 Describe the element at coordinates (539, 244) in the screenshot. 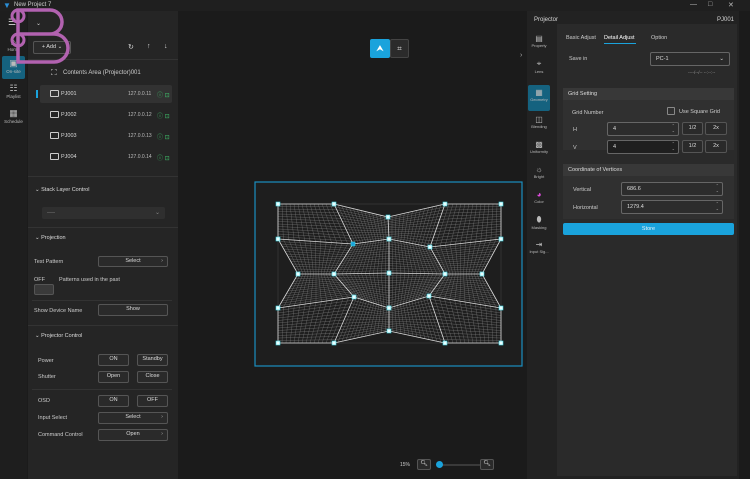

I see `input-signal-icon: ⇥` at that location.